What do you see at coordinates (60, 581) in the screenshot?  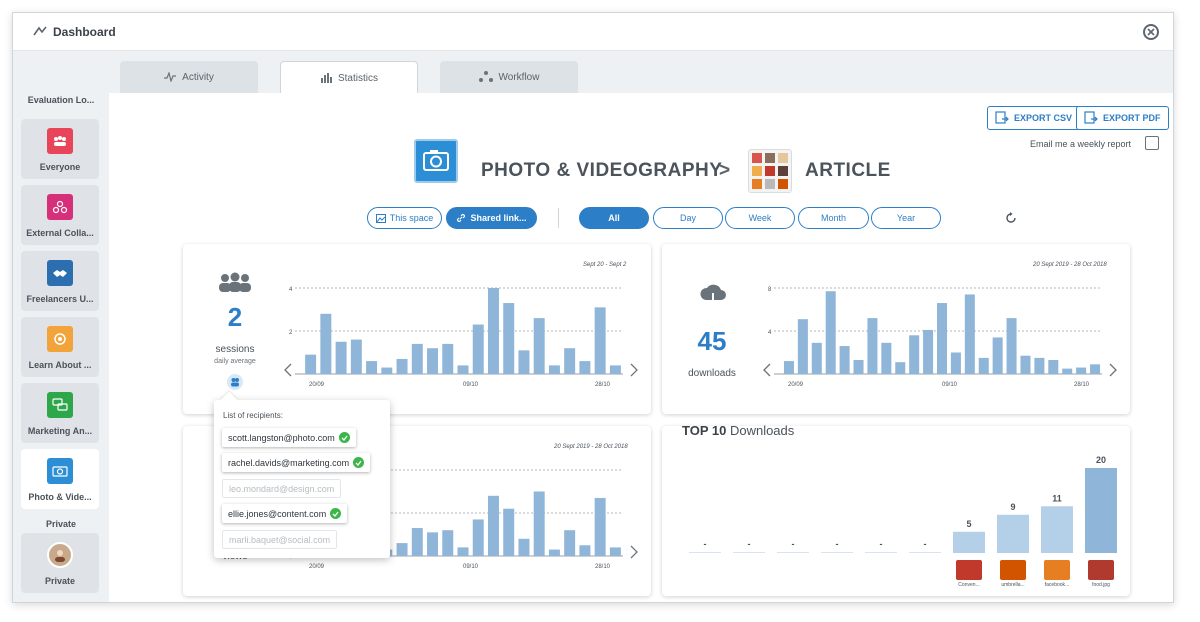 I see `sidebar-item-label: Private` at bounding box center [60, 581].